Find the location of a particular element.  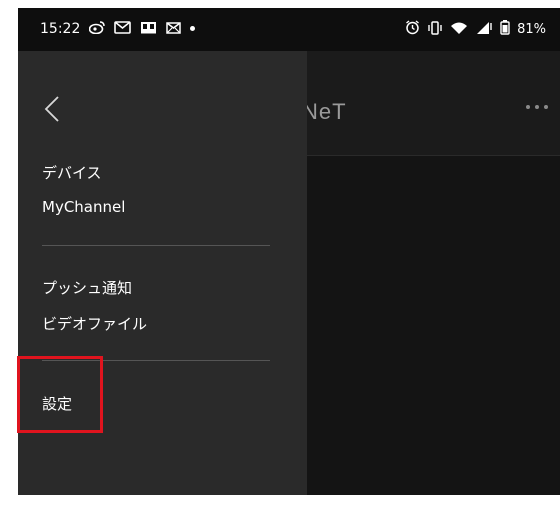

app-title: NeT is located at coordinates (324, 111).